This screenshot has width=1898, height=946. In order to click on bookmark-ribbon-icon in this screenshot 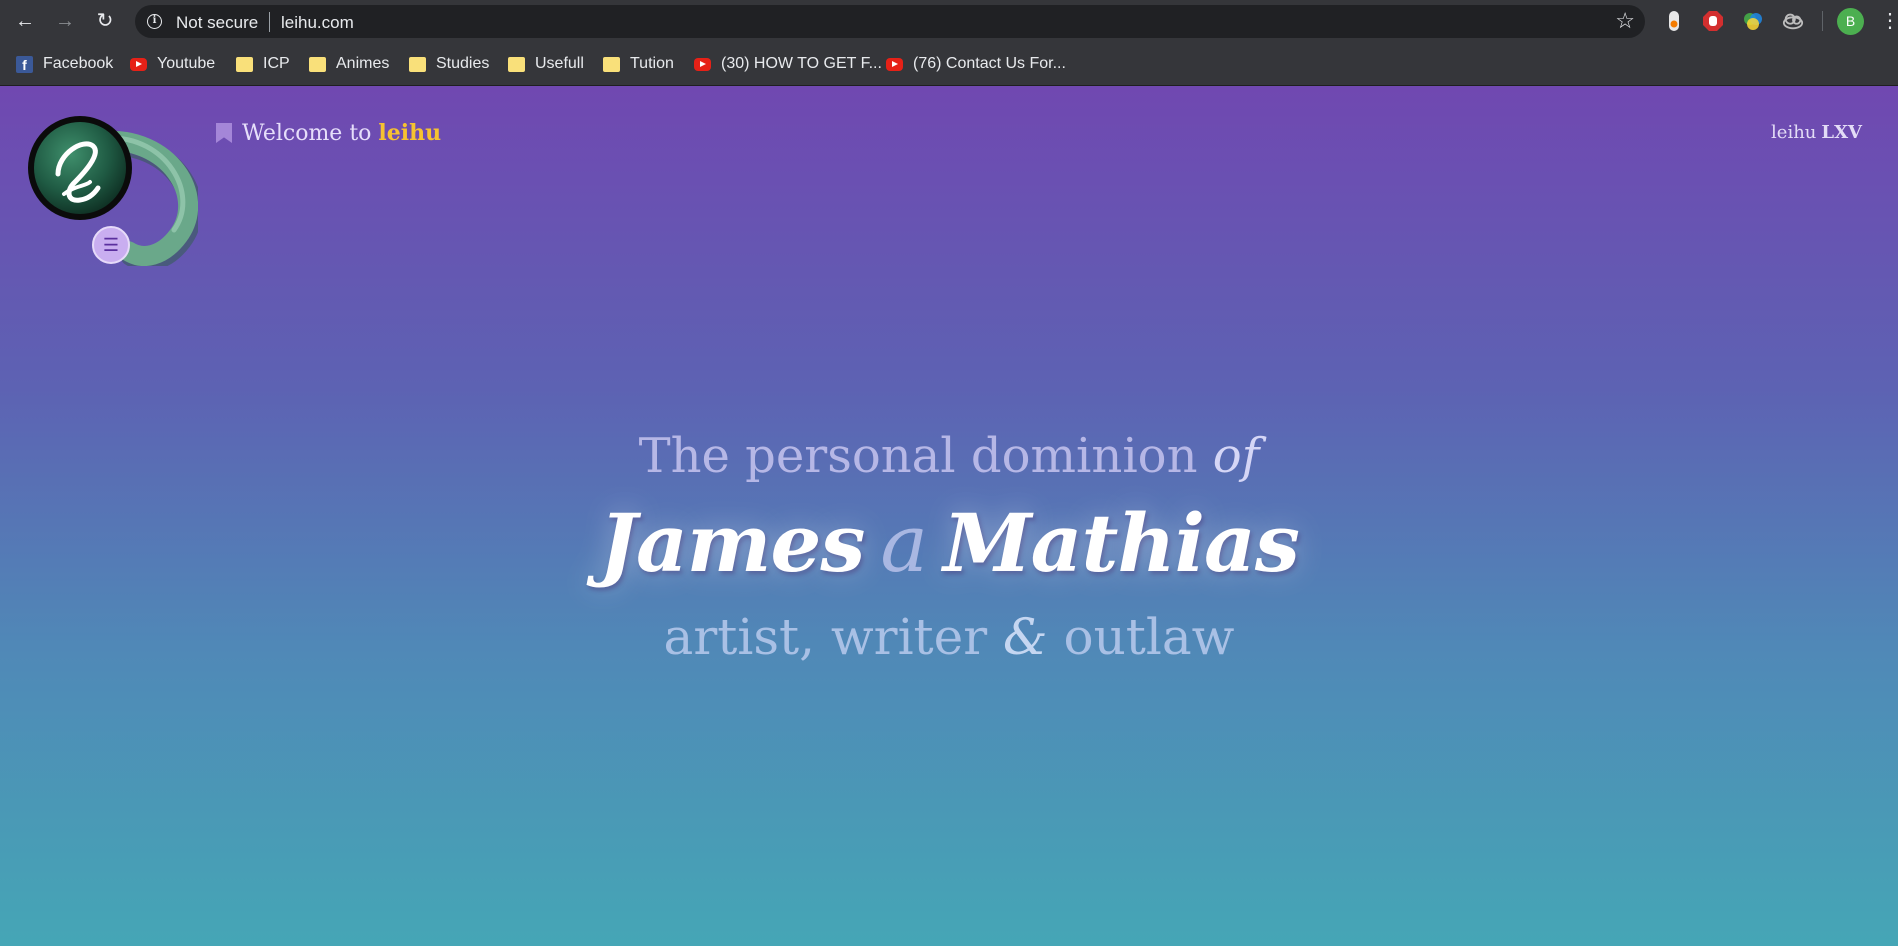, I will do `click(224, 133)`.